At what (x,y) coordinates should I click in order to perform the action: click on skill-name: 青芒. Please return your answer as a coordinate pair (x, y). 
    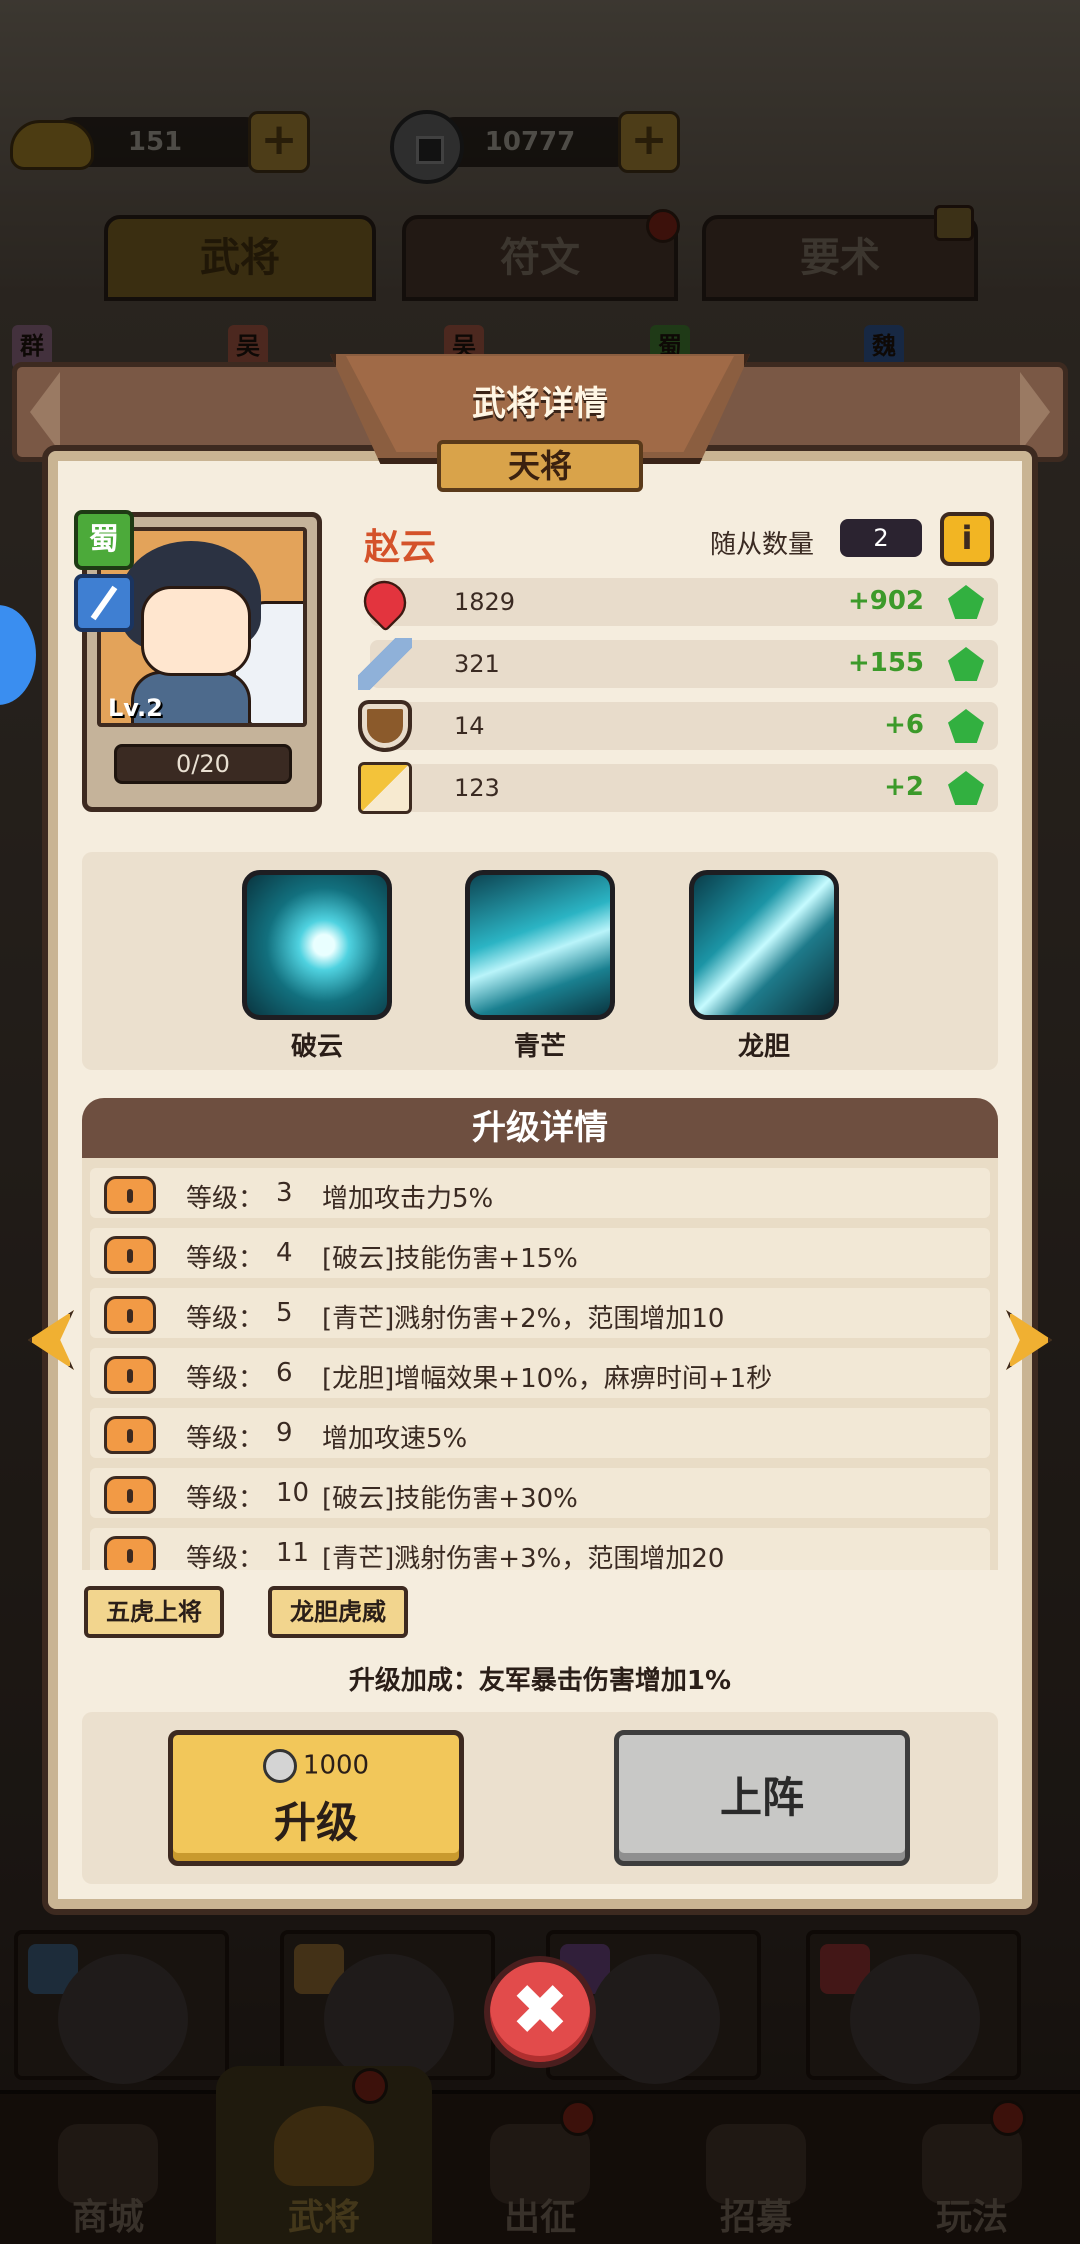
    Looking at the image, I should click on (539, 1047).